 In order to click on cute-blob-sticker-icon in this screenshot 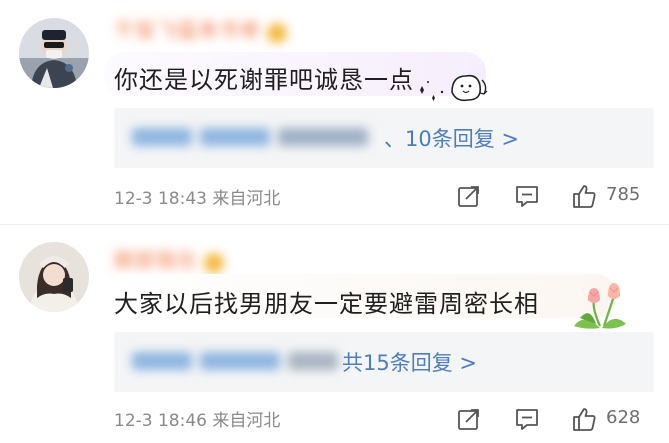, I will do `click(454, 88)`.